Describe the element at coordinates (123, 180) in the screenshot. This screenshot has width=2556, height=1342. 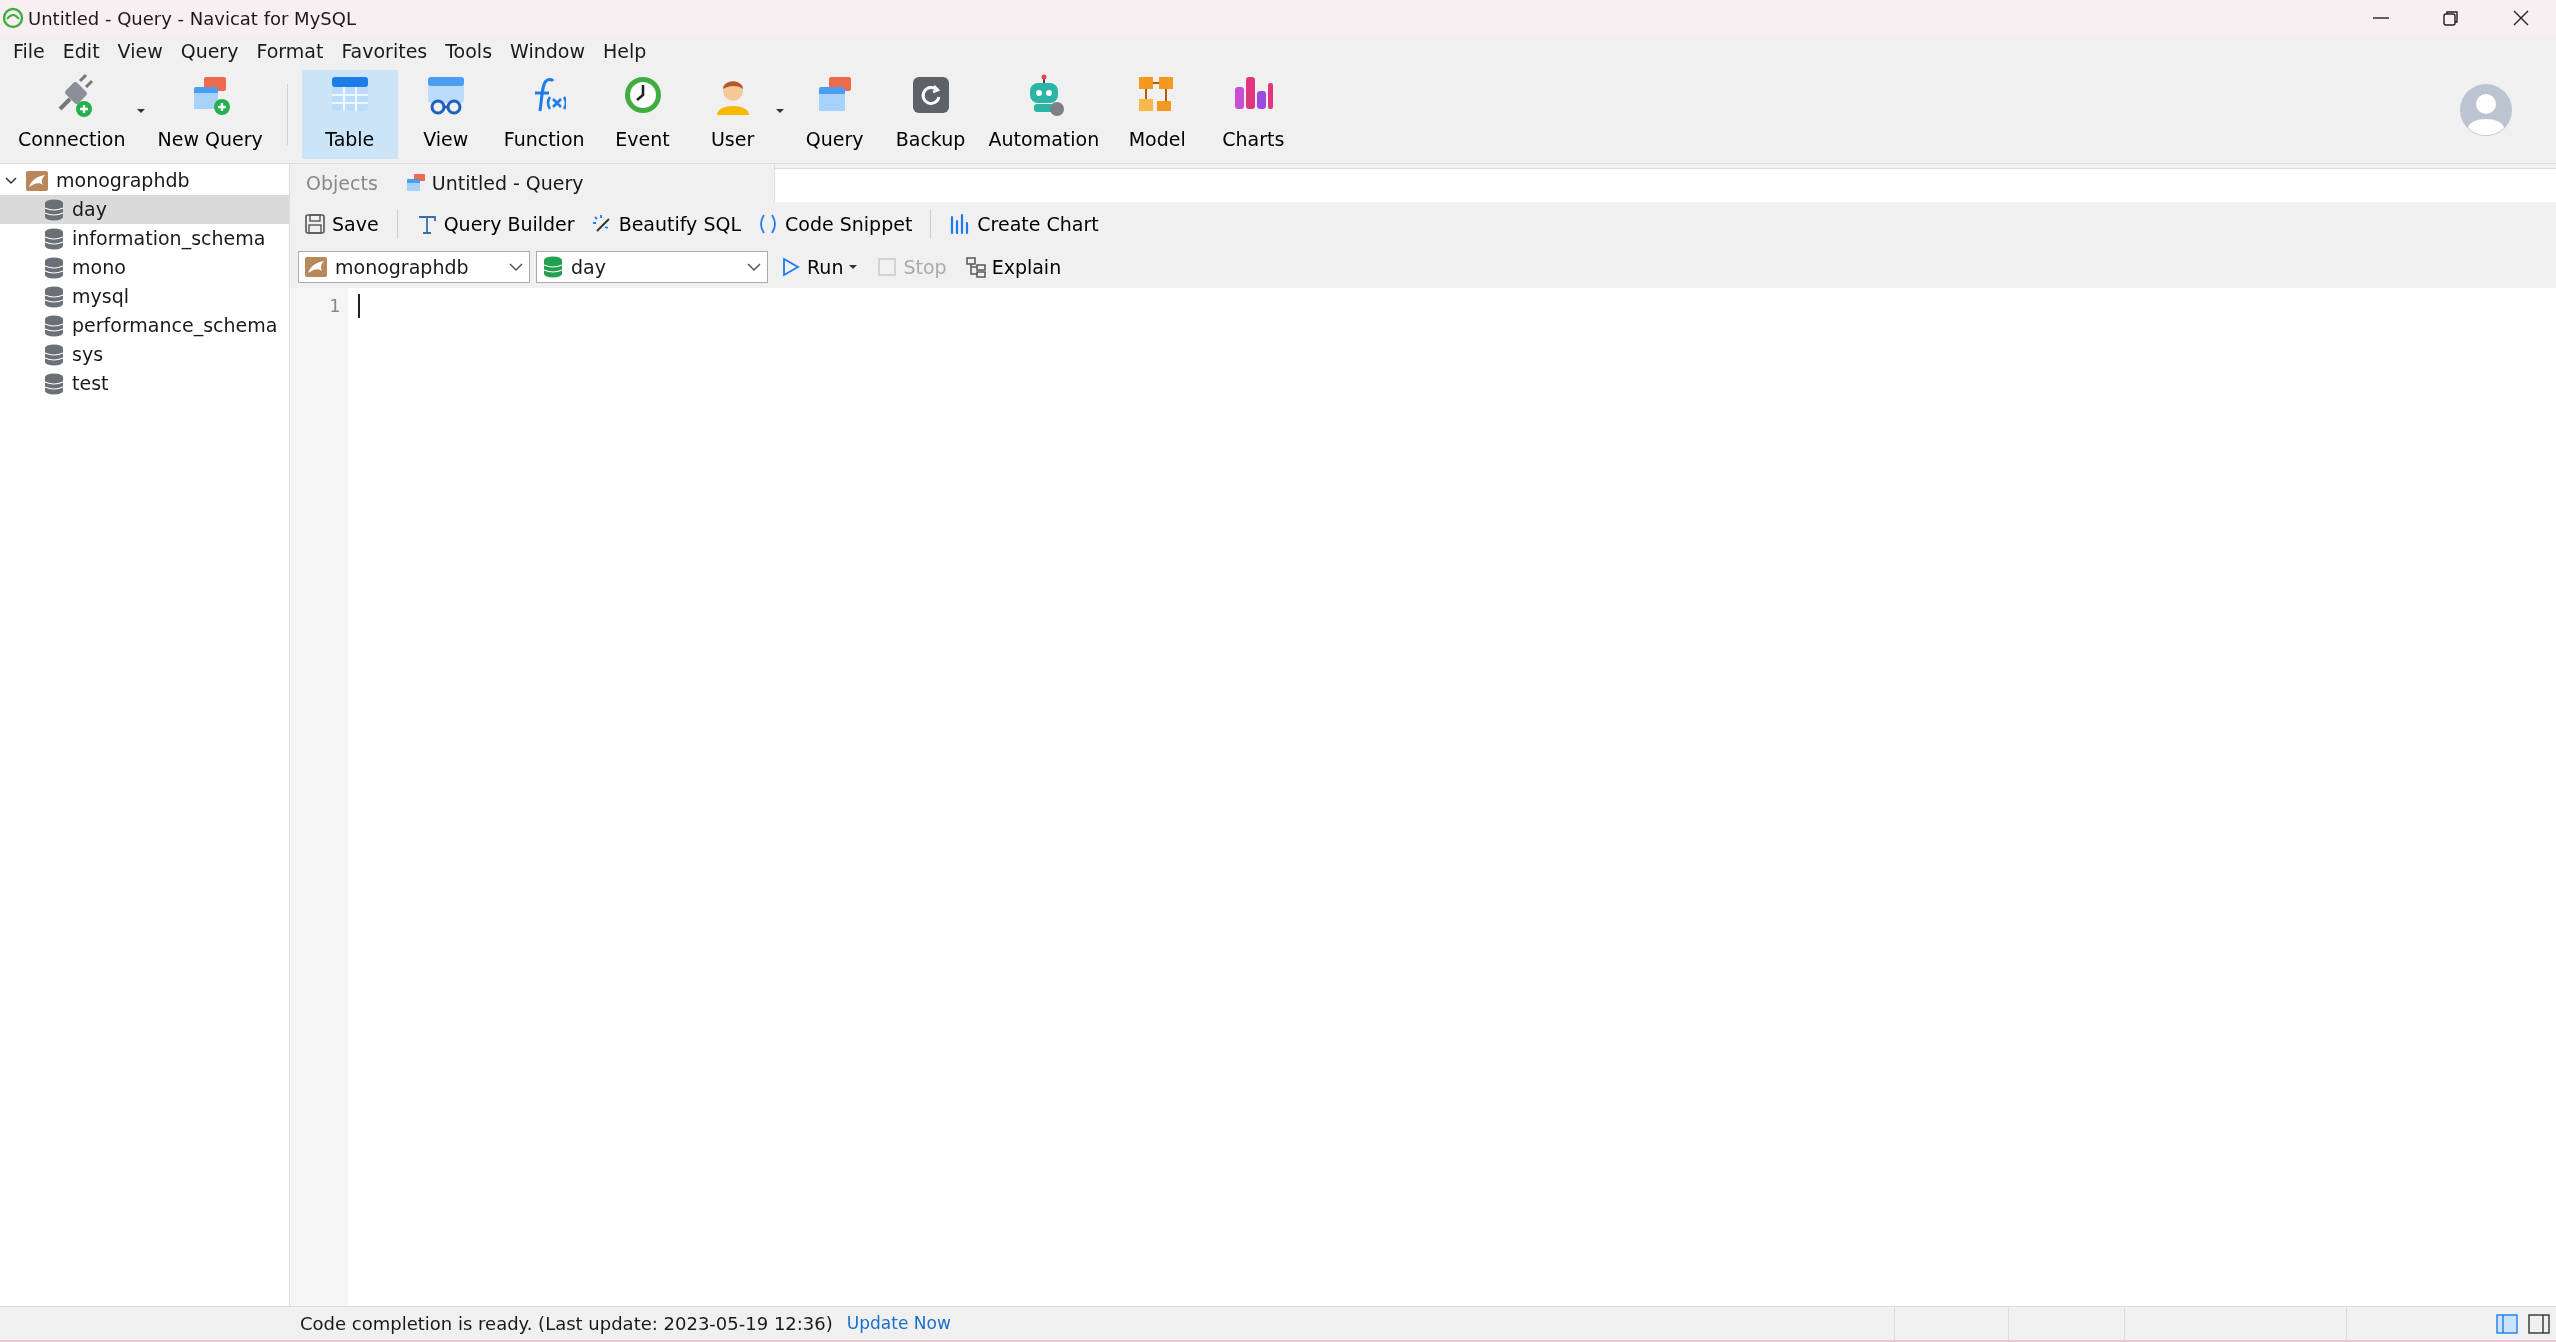
I see `tree-item: monographdb` at that location.